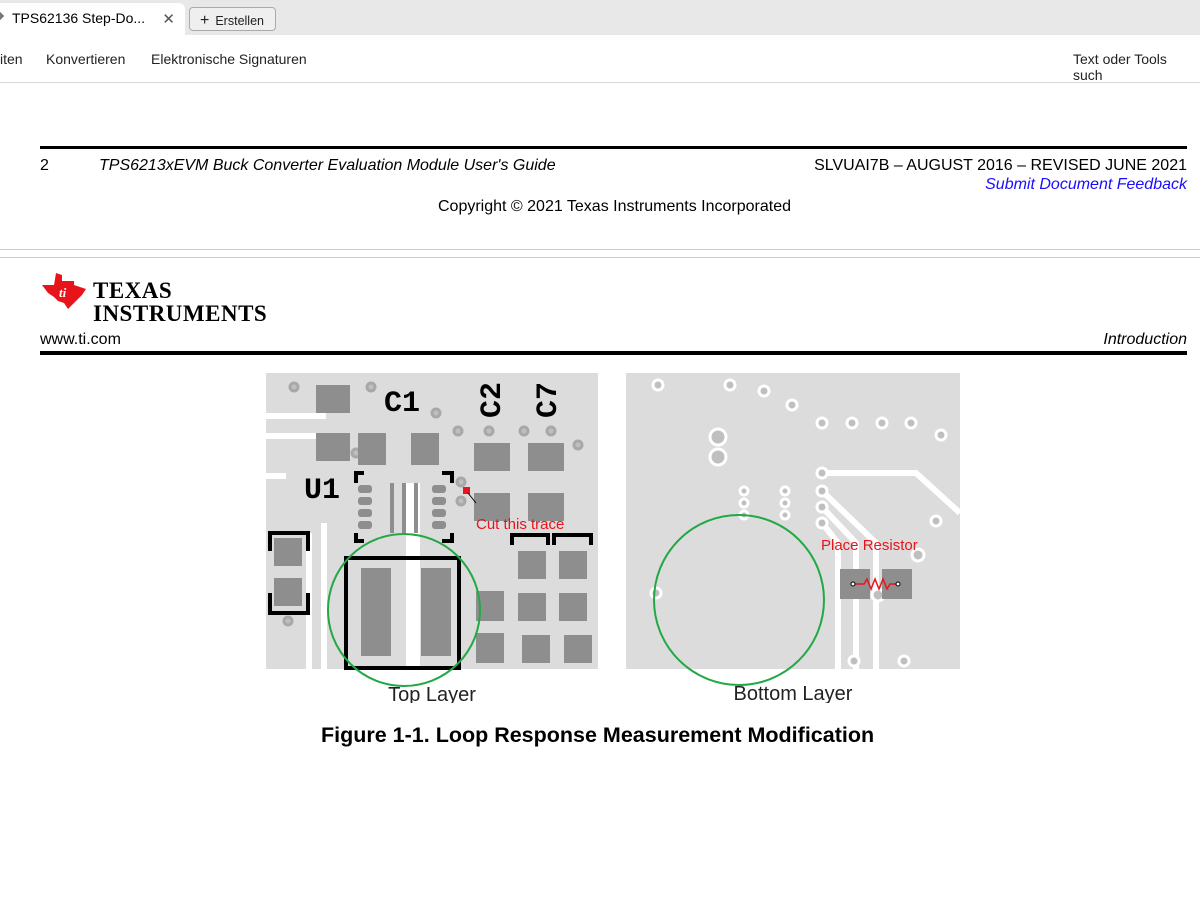  What do you see at coordinates (402, 404) in the screenshot?
I see `refdes-c1: C1` at bounding box center [402, 404].